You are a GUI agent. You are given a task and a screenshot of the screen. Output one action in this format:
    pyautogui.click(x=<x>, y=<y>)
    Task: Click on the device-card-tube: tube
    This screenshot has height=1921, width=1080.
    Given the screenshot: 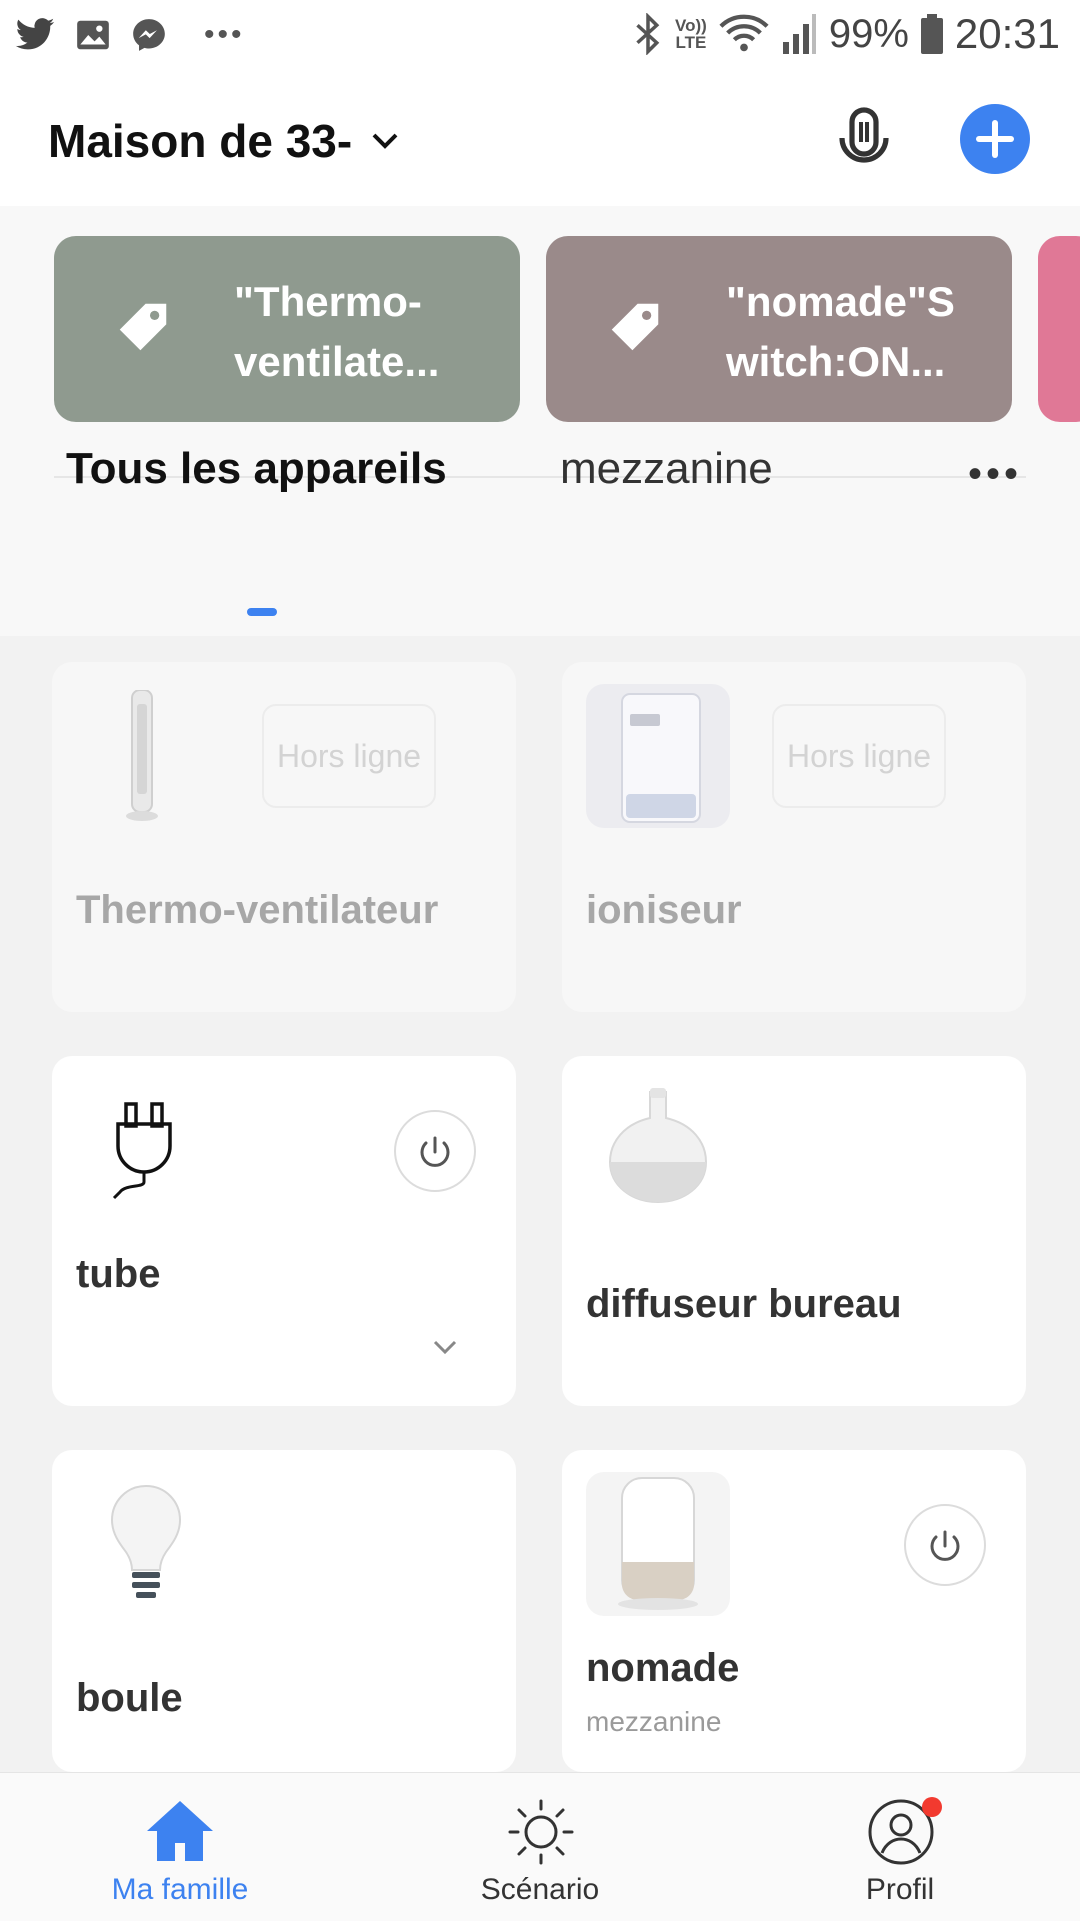 What is the action you would take?
    pyautogui.click(x=284, y=1231)
    